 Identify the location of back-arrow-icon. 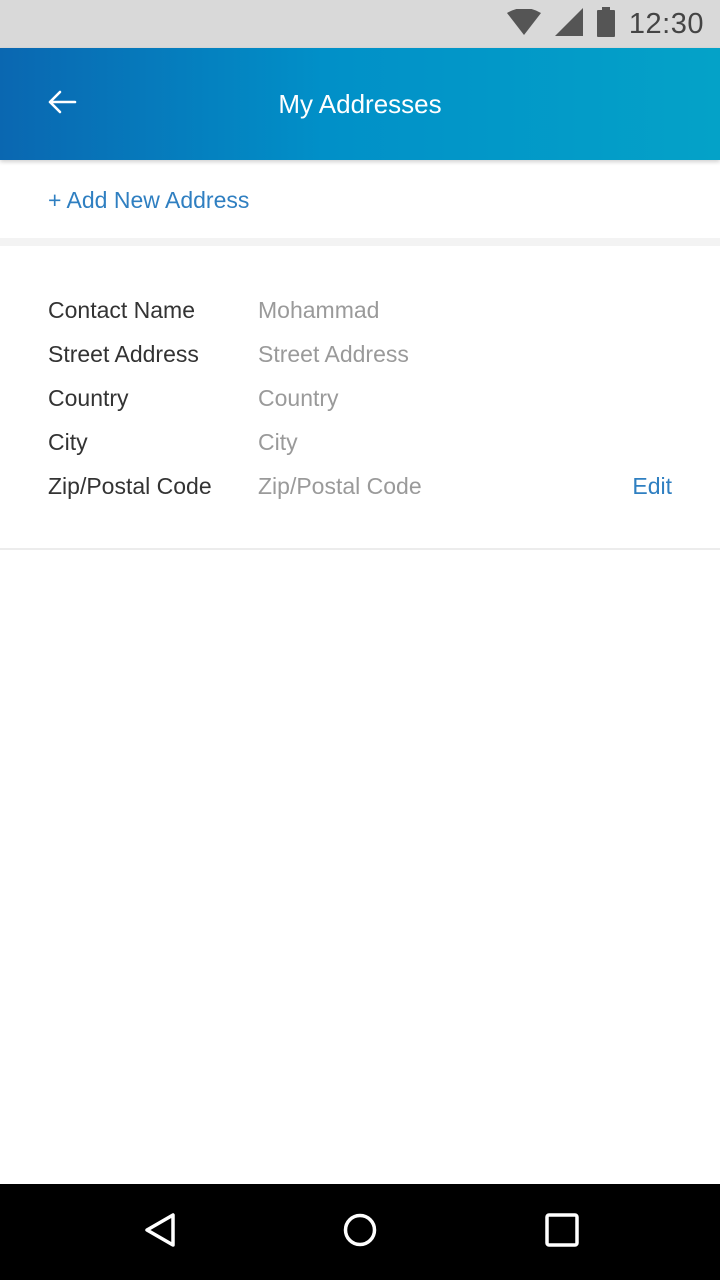
(62, 104).